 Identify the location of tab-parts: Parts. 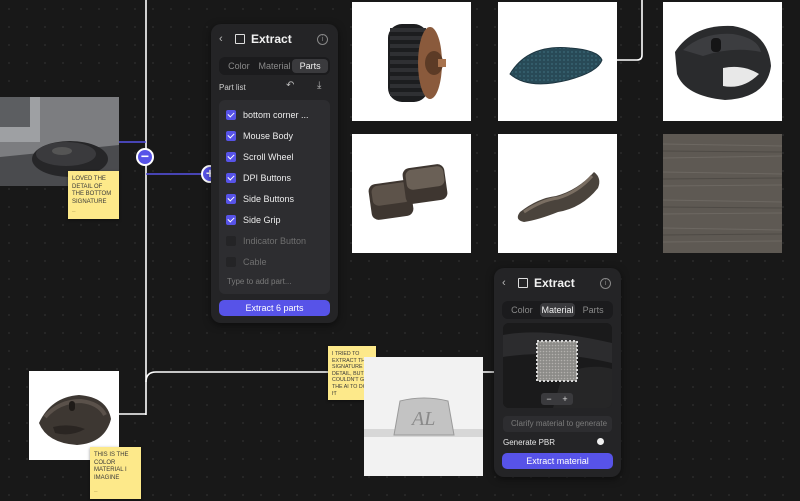
(593, 310).